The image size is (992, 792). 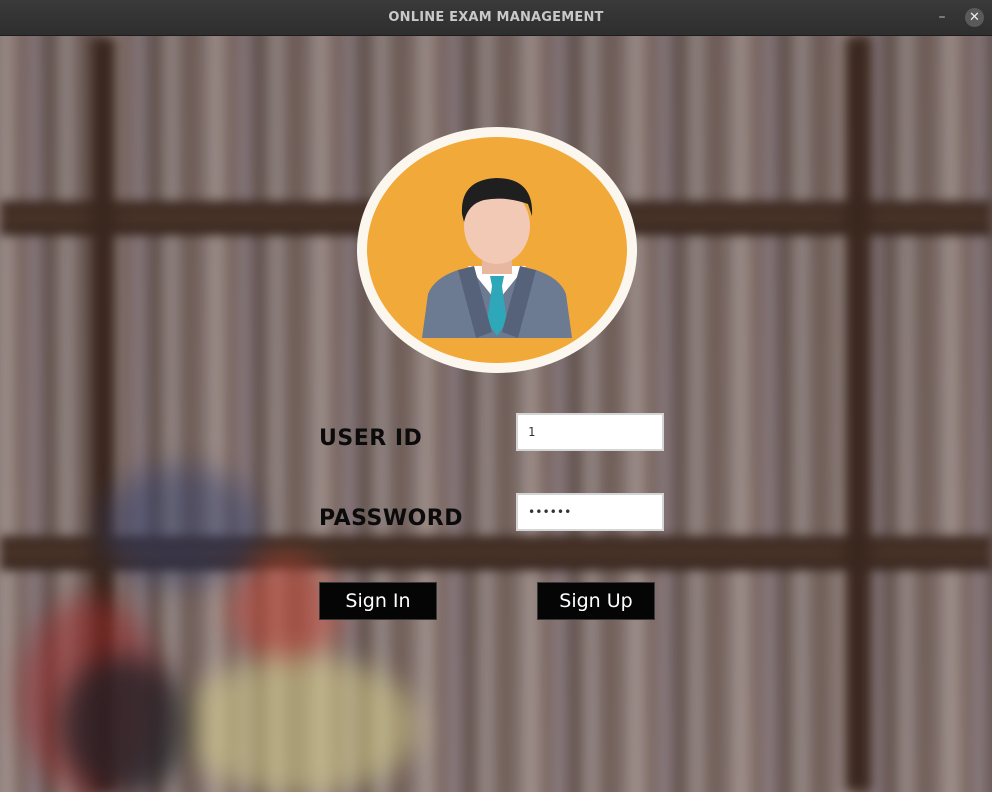 What do you see at coordinates (974, 17) in the screenshot?
I see `close-button: ✕` at bounding box center [974, 17].